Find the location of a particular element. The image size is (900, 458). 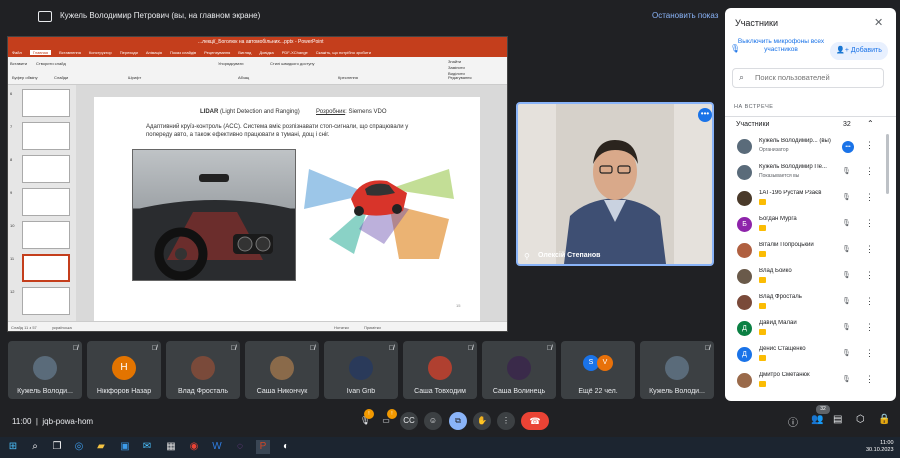

ribbon-tab: Довідка is located at coordinates (266, 52).